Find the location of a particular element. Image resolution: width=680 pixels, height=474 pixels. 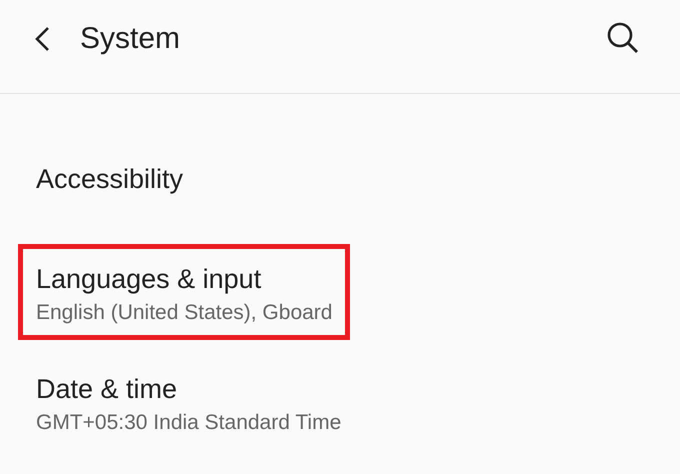

item-title: Date & time is located at coordinates (107, 389).